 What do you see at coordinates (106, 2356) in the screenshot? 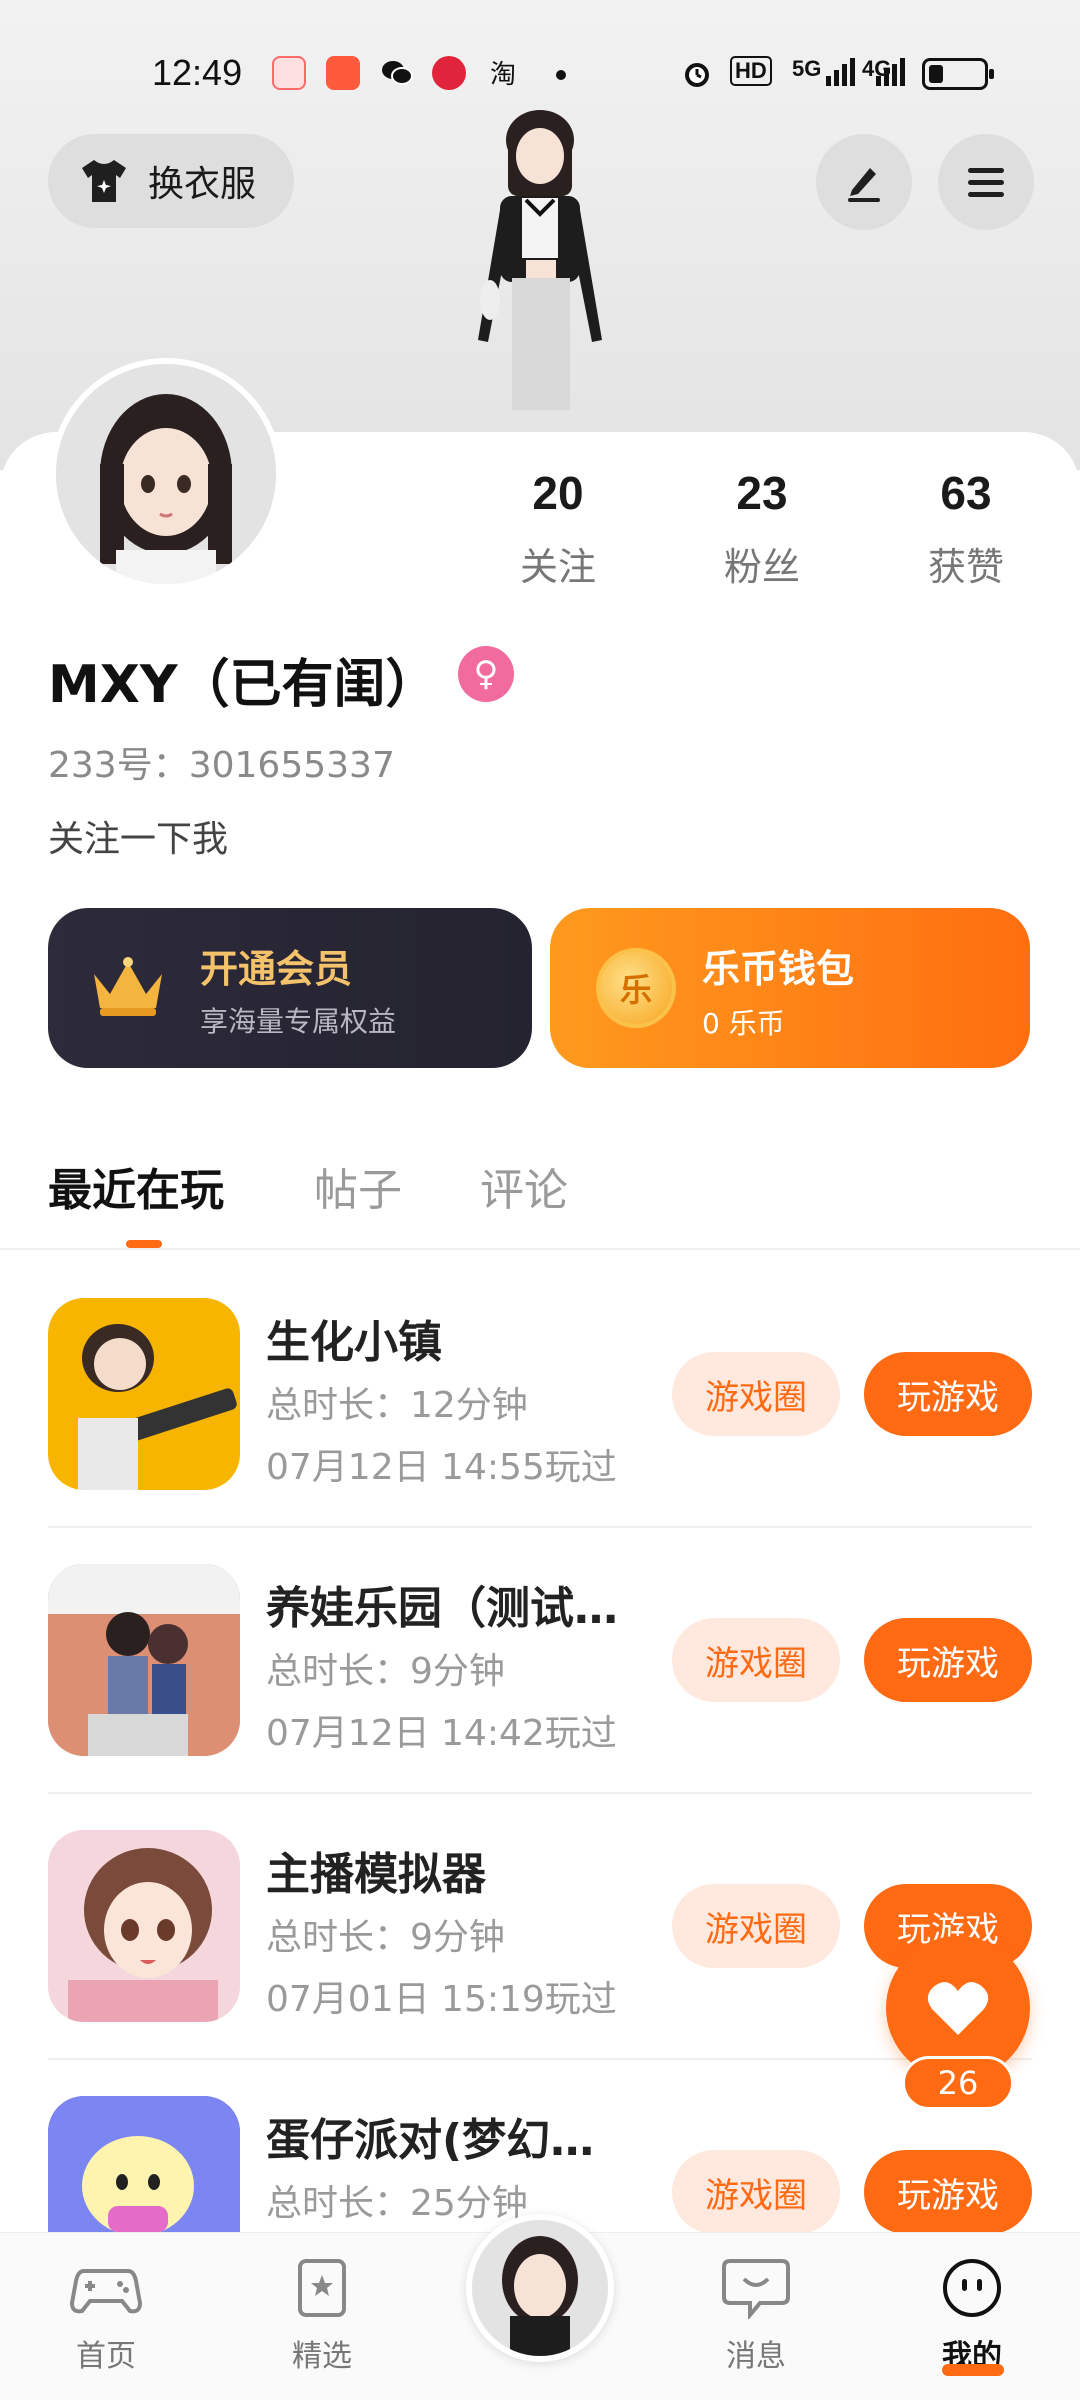
I see `nav-label: 首页` at bounding box center [106, 2356].